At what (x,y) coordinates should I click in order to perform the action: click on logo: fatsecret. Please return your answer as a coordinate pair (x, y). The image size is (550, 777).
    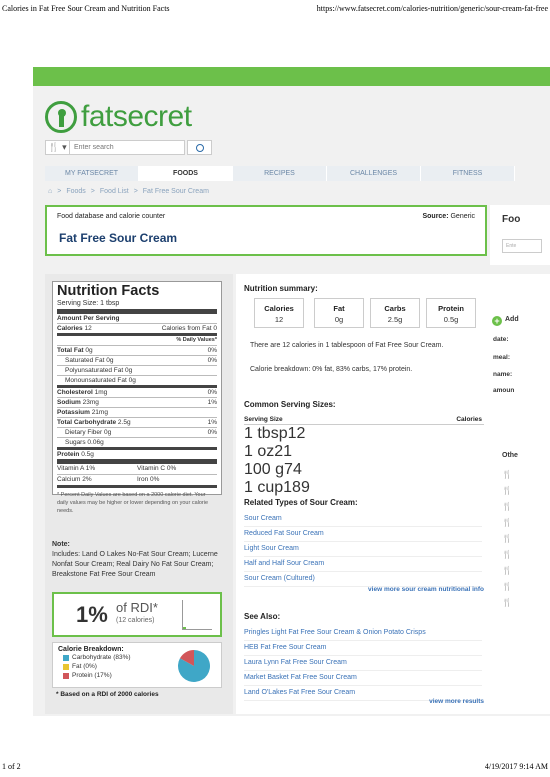
    Looking at the image, I should click on (118, 117).